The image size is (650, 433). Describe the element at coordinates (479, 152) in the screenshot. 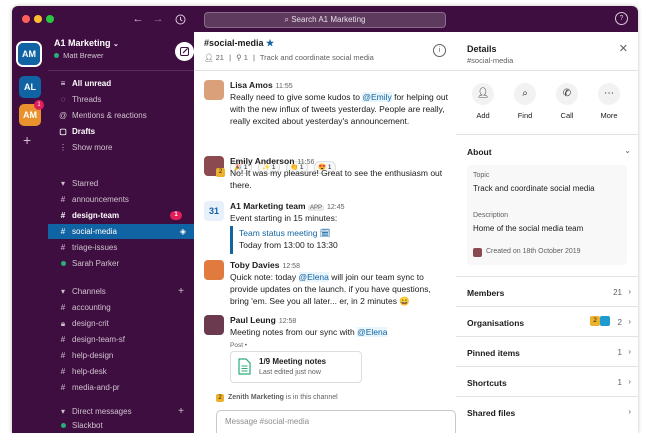

I see `about-title: About` at that location.